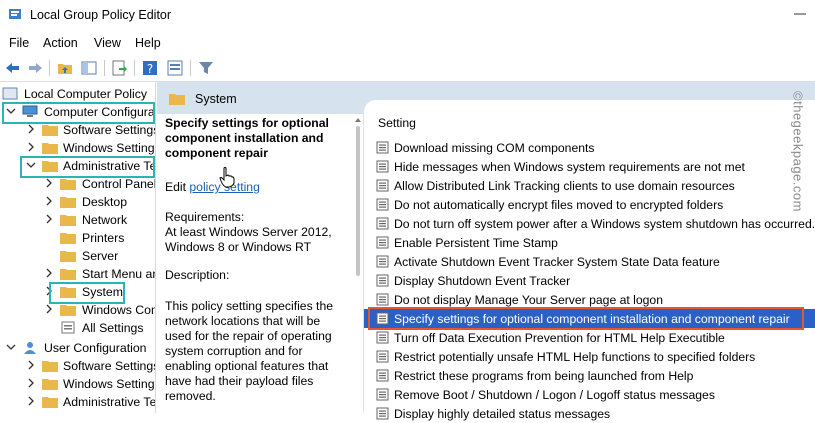 The image size is (815, 423). What do you see at coordinates (11, 347) in the screenshot?
I see `chevron-down-icon` at bounding box center [11, 347].